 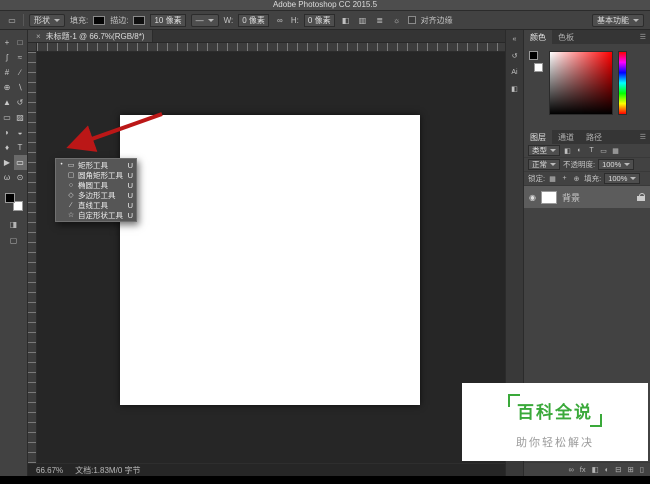 I want to click on stroke-swatch, so click(x=139, y=20).